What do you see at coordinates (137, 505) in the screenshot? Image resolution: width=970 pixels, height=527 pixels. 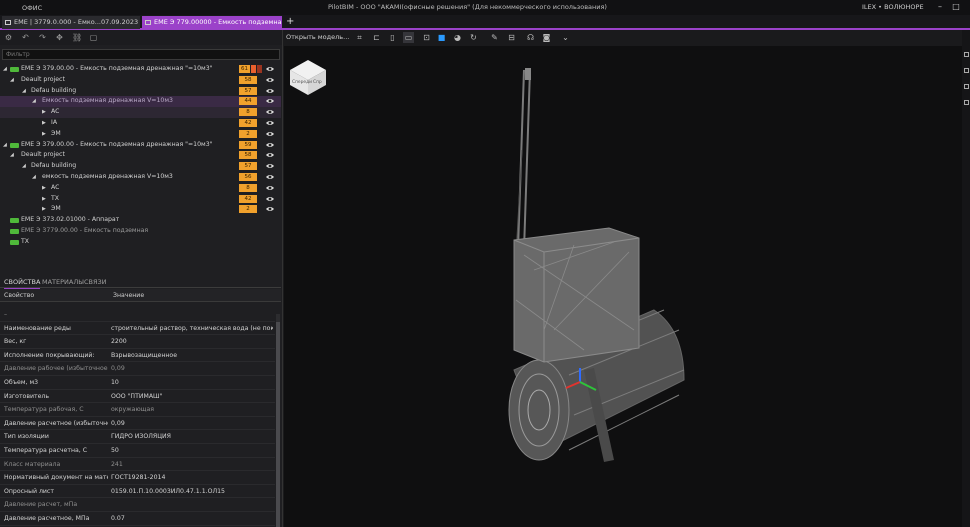 I see `property-row: Давление расчет, мПа` at bounding box center [137, 505].